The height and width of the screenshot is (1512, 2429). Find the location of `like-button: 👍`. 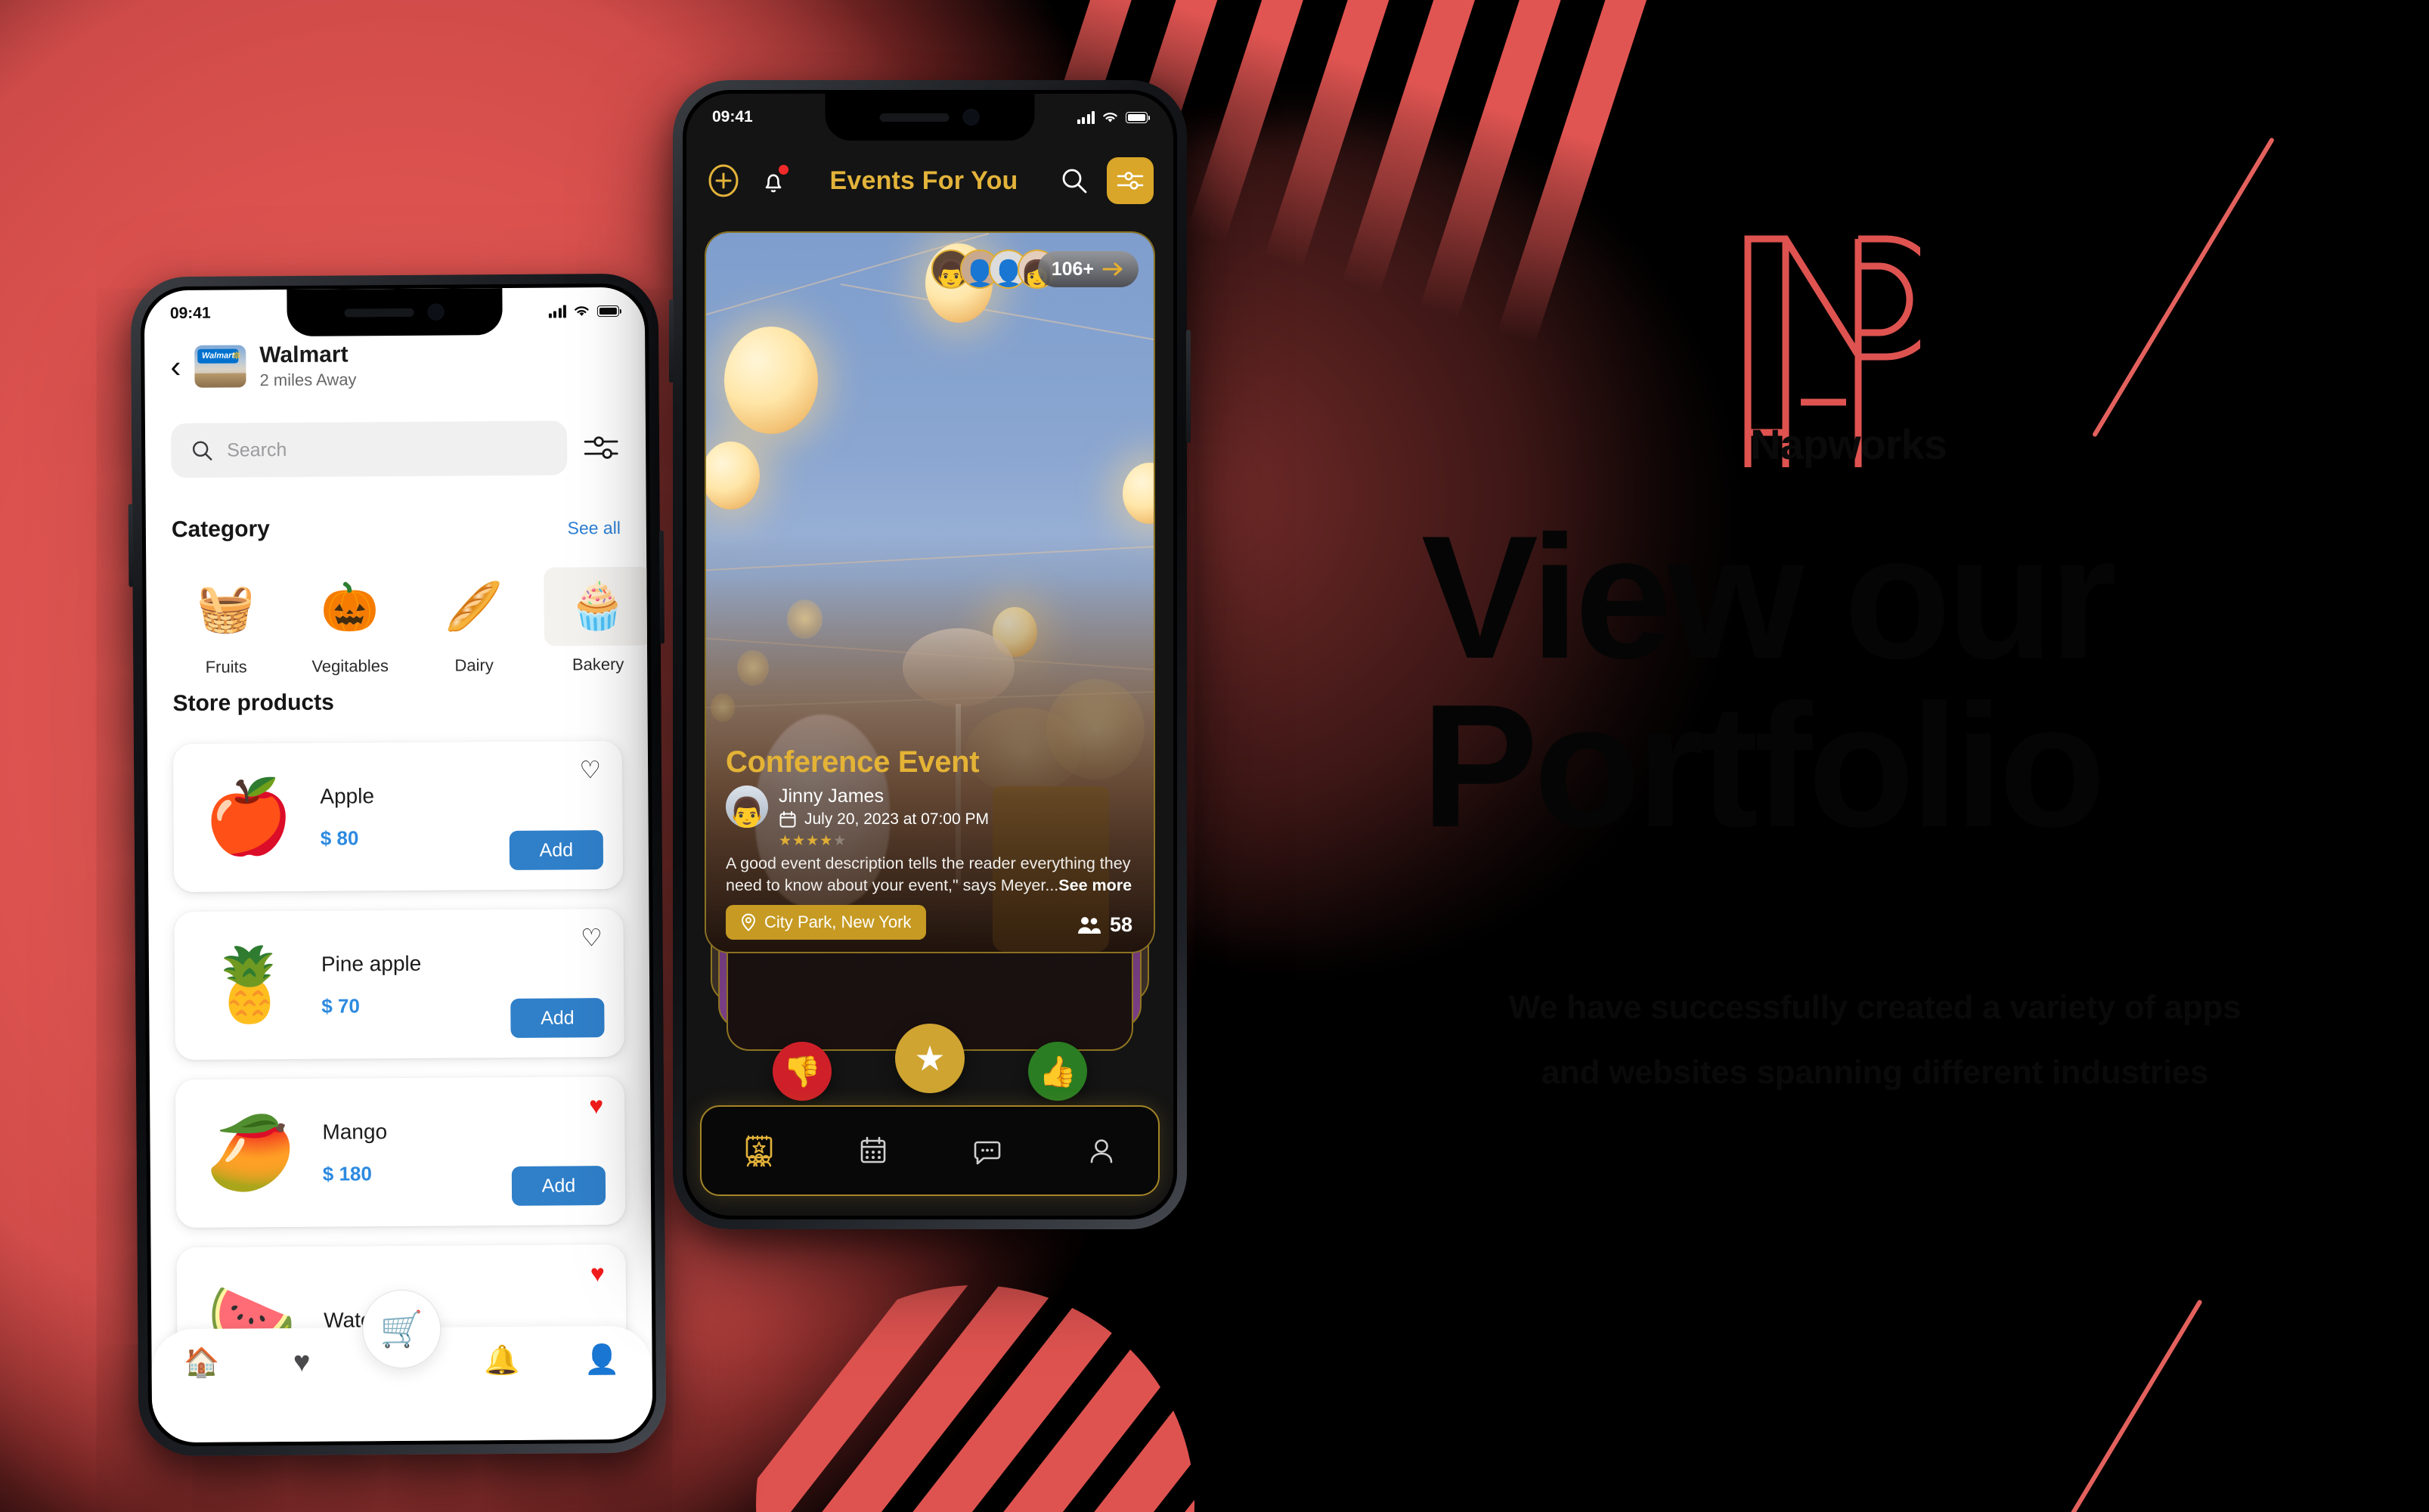

like-button: 👍 is located at coordinates (1057, 1071).